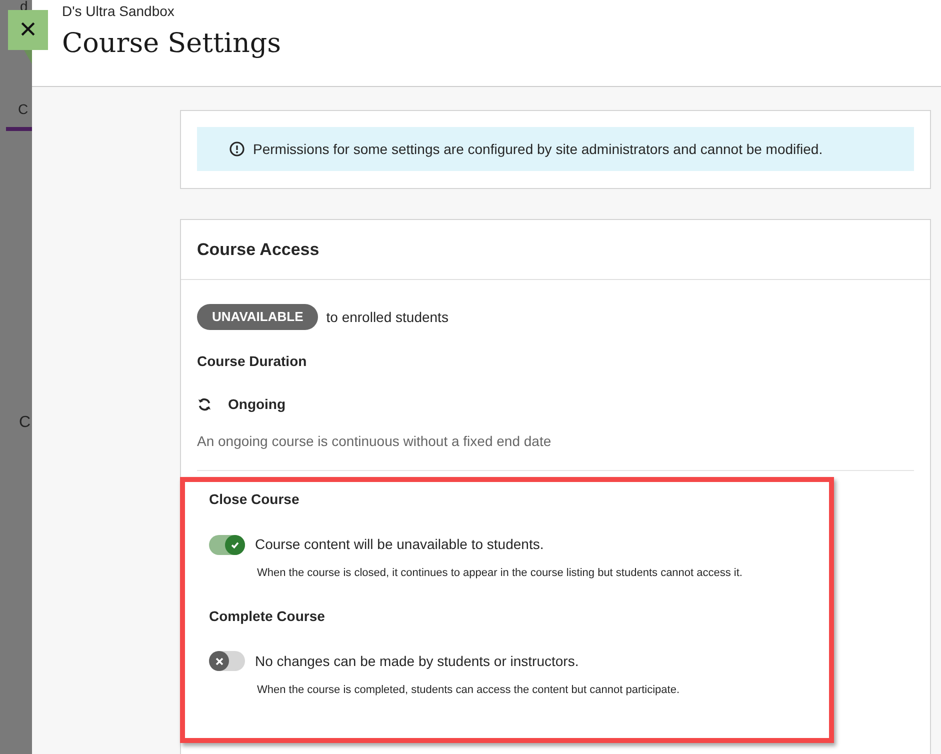  Describe the element at coordinates (204, 404) in the screenshot. I see `refresh-icon` at that location.